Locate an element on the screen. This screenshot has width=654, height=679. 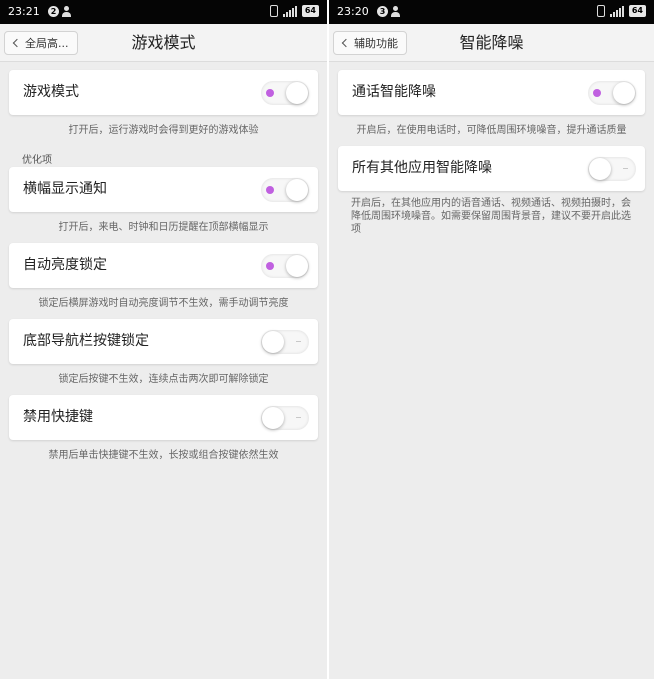
setting-label: 所有其他应用智能降噪 is located at coordinates (422, 168).